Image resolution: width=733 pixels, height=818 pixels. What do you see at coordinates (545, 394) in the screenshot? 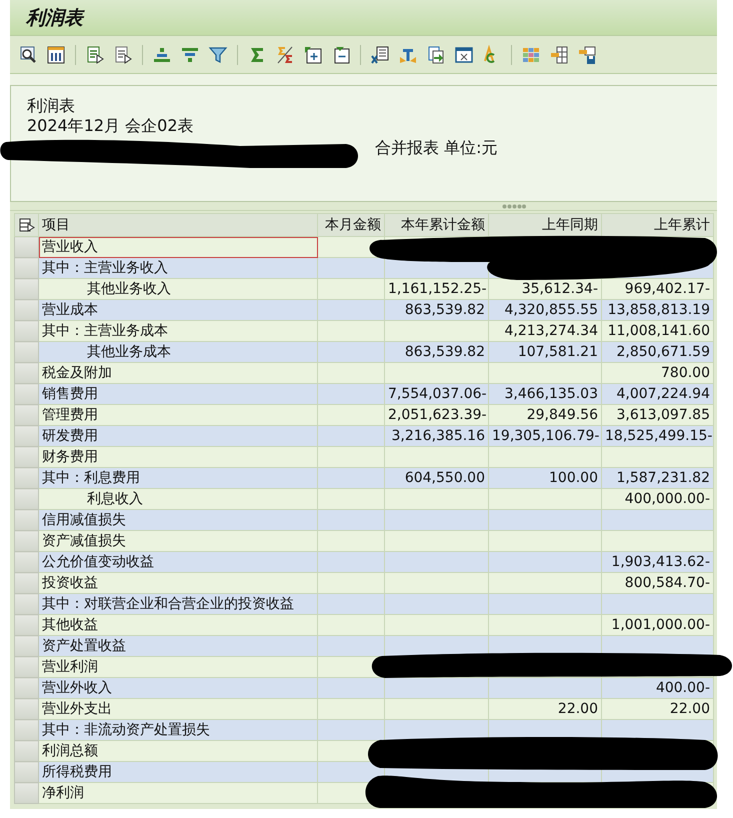
I see `table-cell: 3,466,135.03` at bounding box center [545, 394].